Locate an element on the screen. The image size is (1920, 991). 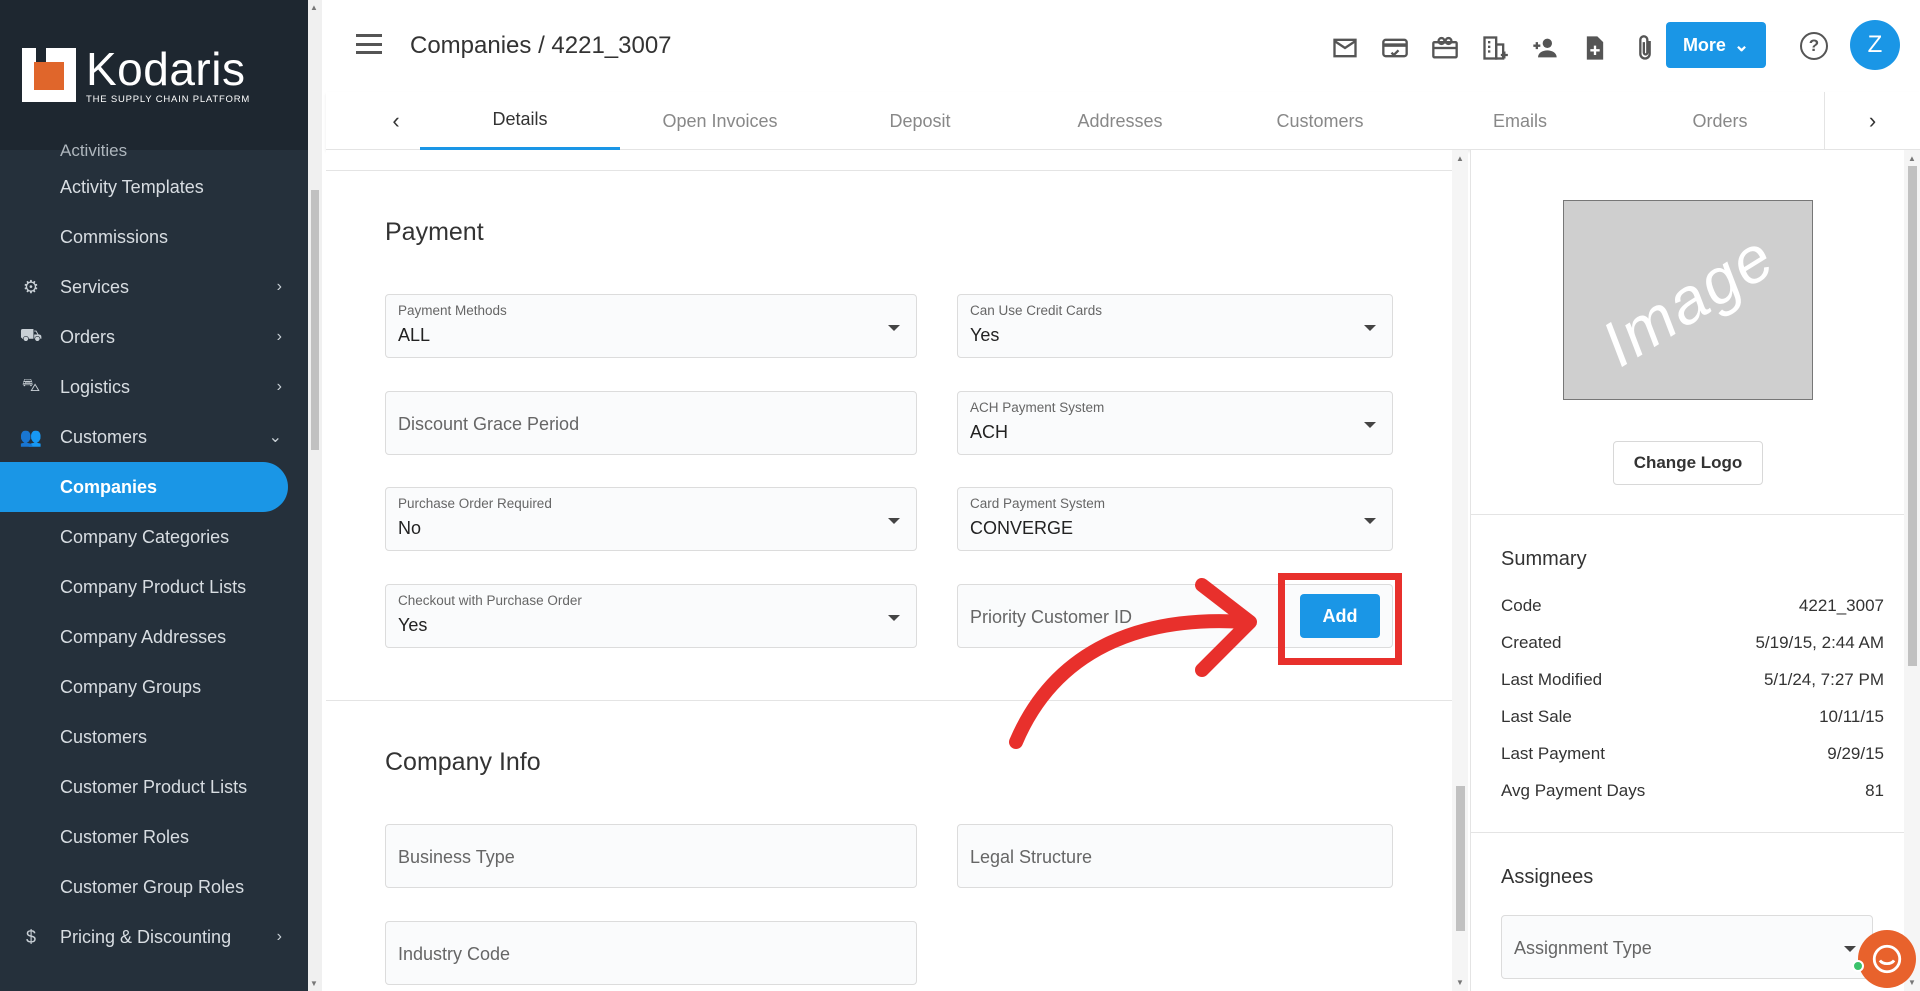
sidebar-scrollbar: ▲ ▼ is located at coordinates (315, 495).